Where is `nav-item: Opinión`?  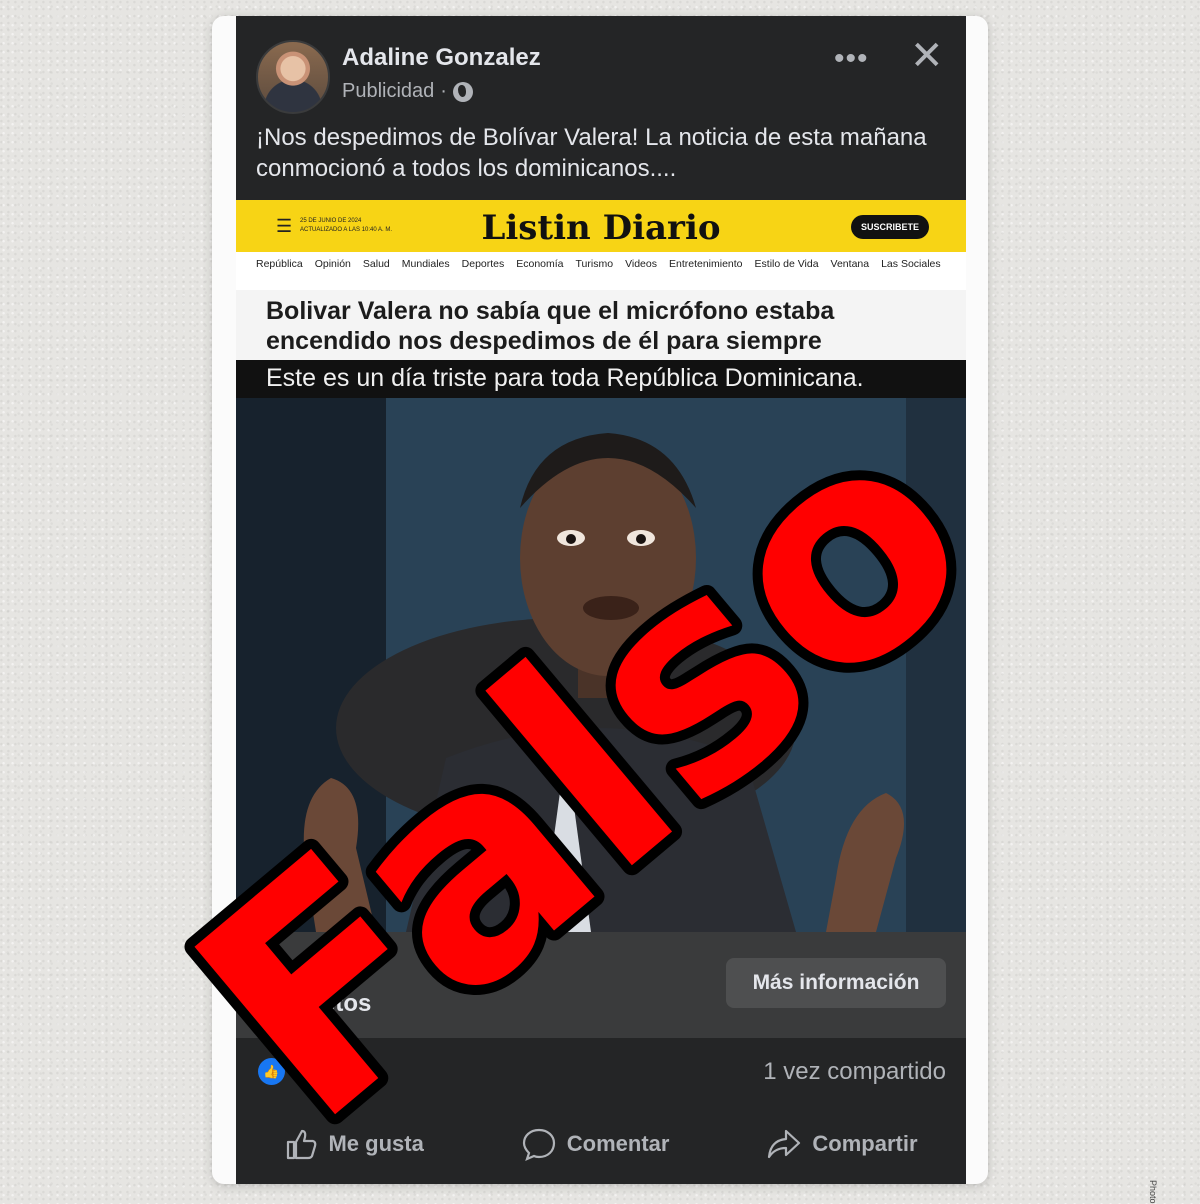
nav-item: Opinión is located at coordinates (332, 264).